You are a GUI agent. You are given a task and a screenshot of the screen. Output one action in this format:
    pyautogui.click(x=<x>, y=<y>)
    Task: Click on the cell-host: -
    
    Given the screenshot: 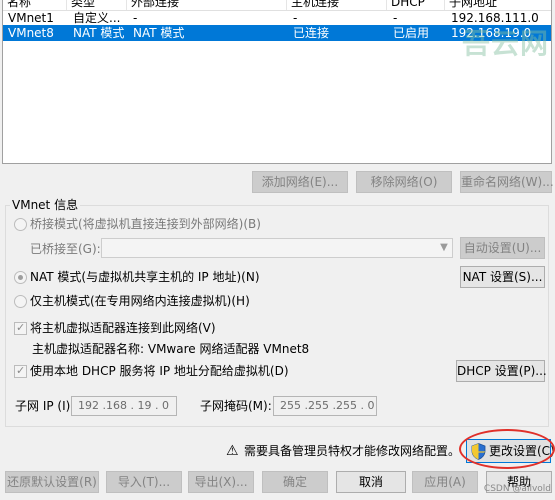 What is the action you would take?
    pyautogui.click(x=295, y=18)
    